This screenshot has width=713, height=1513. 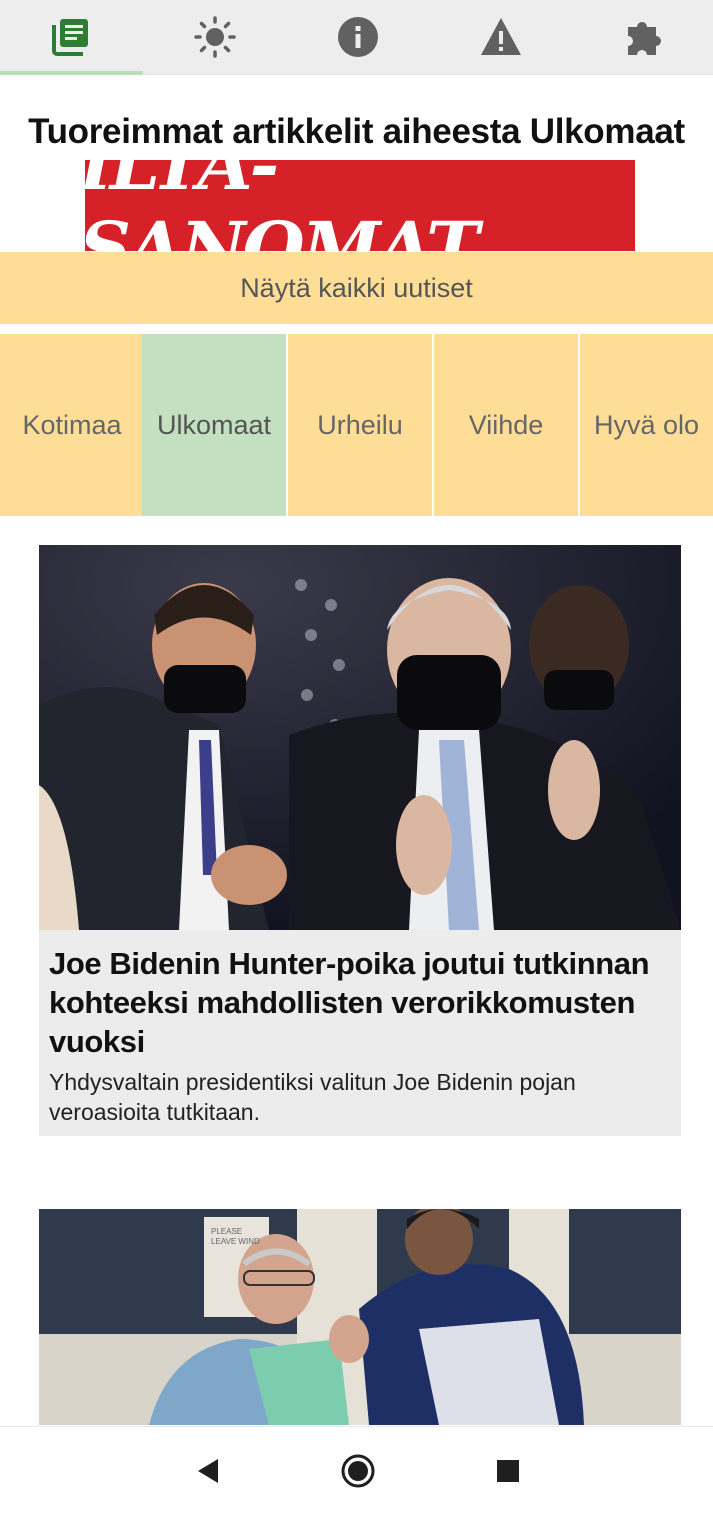 What do you see at coordinates (282, 205) in the screenshot?
I see `logo-wordmark: ILTA-SANOMAT` at bounding box center [282, 205].